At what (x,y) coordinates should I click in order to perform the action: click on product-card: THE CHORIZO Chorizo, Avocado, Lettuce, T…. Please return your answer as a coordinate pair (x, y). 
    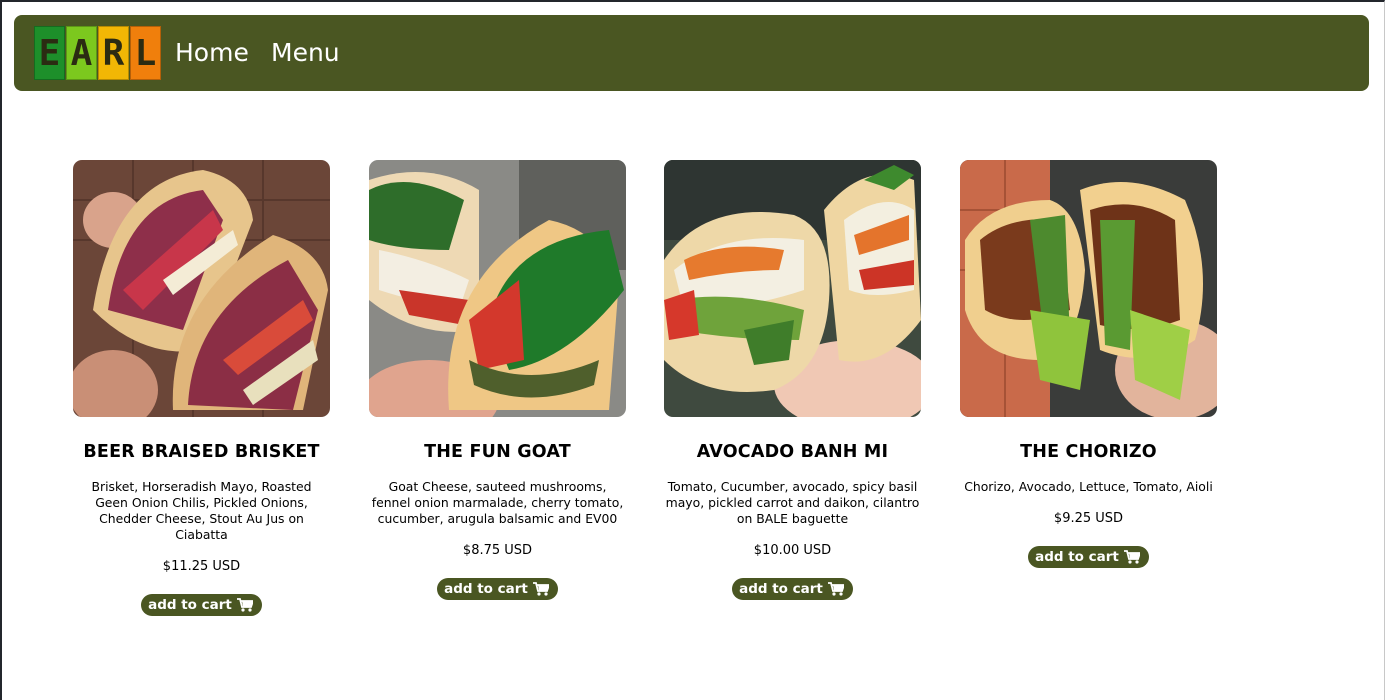
    Looking at the image, I should click on (1088, 364).